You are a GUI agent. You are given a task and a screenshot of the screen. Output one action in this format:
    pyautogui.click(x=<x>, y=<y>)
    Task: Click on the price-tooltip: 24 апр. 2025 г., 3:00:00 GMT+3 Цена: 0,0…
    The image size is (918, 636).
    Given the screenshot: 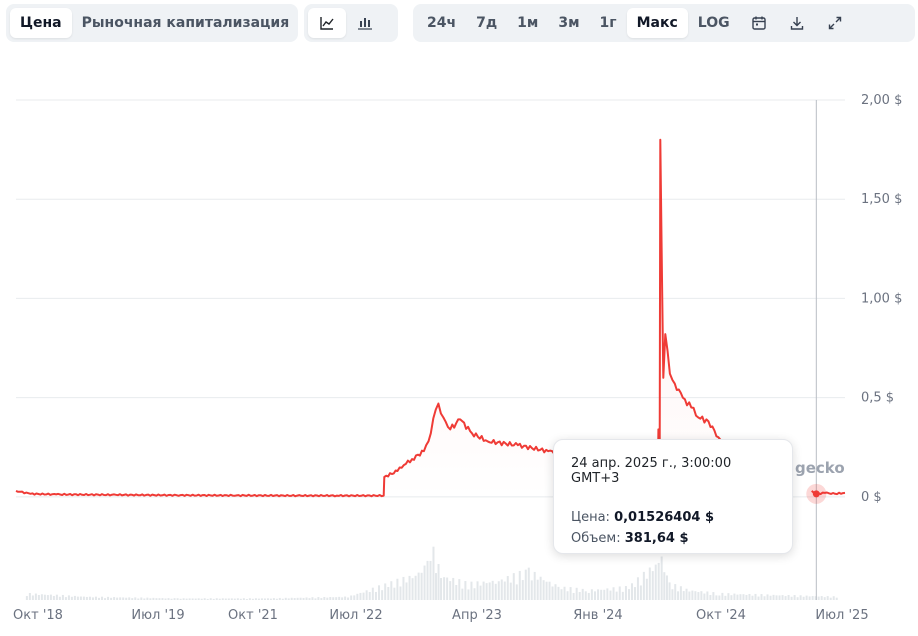 What is the action you would take?
    pyautogui.click(x=673, y=496)
    